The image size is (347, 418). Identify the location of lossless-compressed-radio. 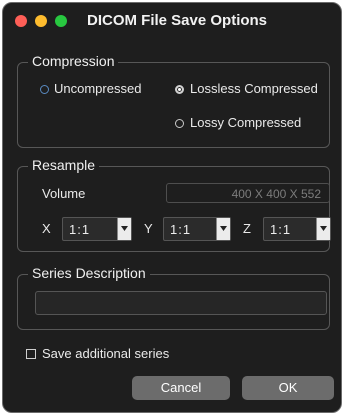
(179, 89).